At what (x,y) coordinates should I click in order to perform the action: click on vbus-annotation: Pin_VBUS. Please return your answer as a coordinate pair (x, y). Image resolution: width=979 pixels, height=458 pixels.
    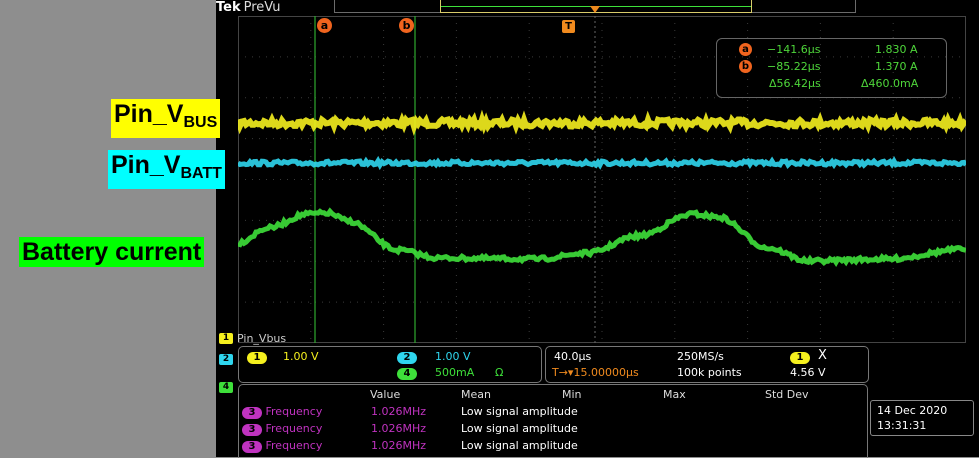
    Looking at the image, I should click on (166, 118).